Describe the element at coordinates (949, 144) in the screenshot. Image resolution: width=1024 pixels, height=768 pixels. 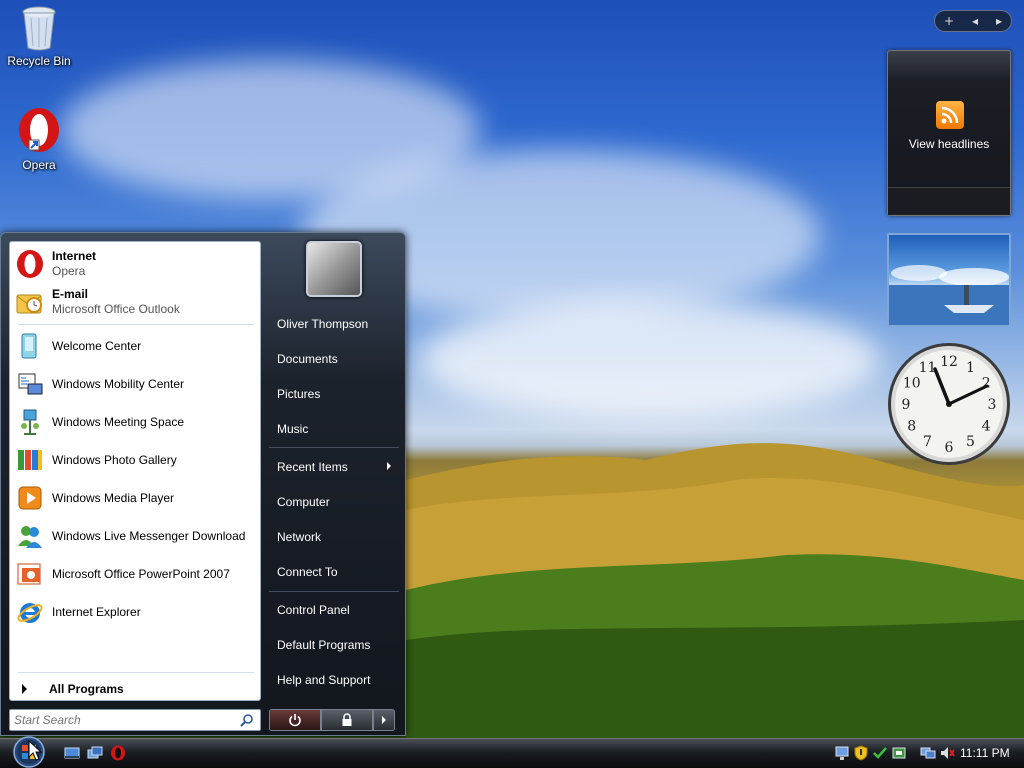
I see `view-headlines-label: View headlines` at that location.